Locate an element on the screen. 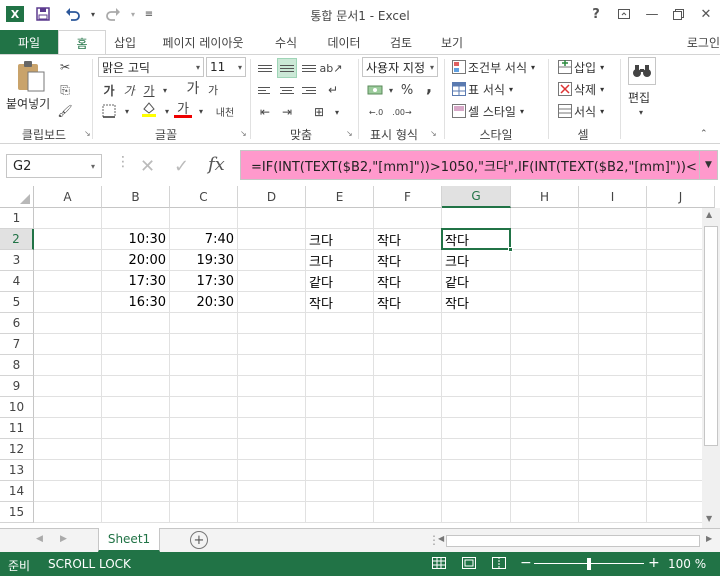 This screenshot has width=720, height=576. cell-e6 is located at coordinates (340, 323).